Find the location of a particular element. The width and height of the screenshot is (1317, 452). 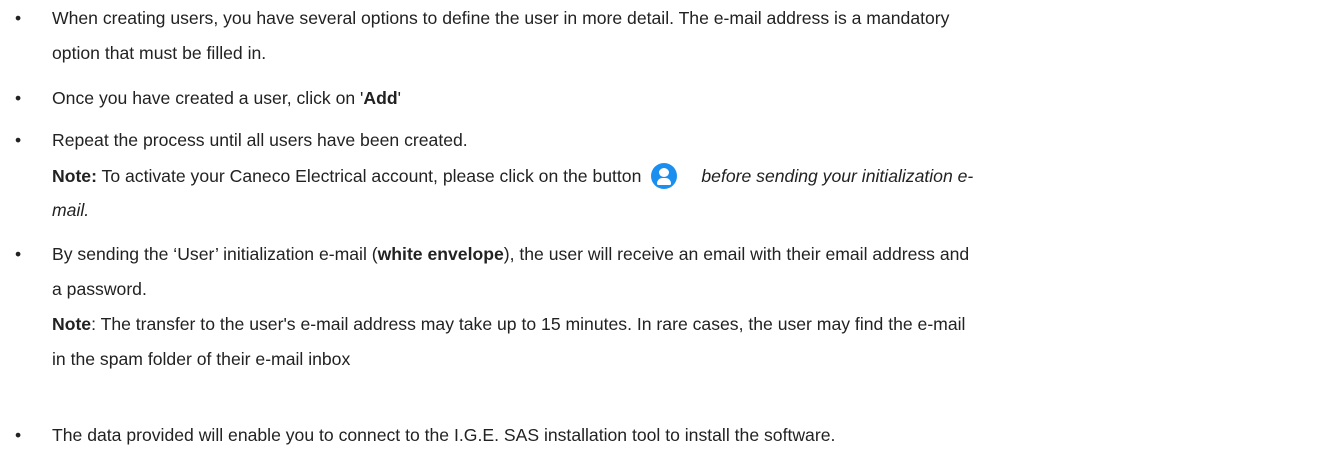

add-keyword: Add is located at coordinates (380, 98).